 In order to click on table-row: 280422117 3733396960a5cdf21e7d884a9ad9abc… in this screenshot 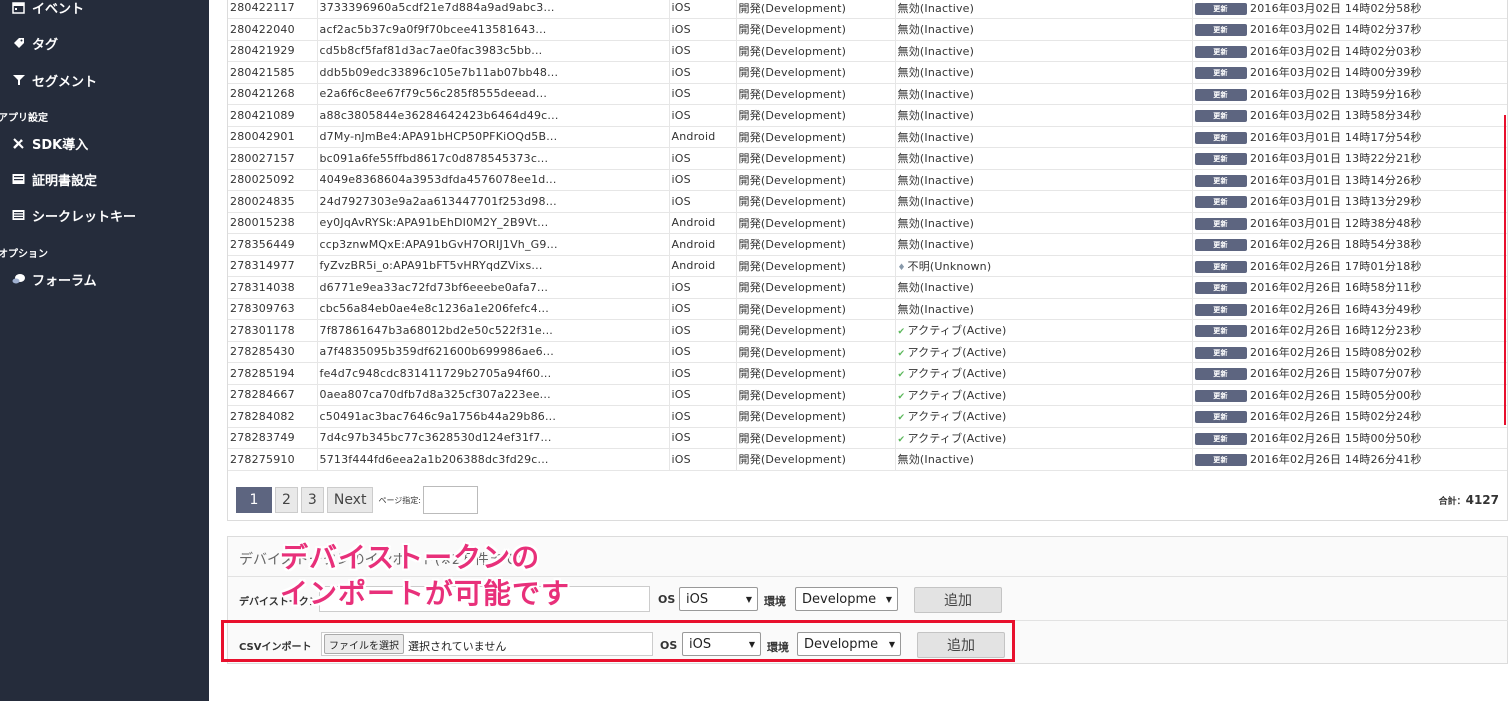, I will do `click(867, 9)`.